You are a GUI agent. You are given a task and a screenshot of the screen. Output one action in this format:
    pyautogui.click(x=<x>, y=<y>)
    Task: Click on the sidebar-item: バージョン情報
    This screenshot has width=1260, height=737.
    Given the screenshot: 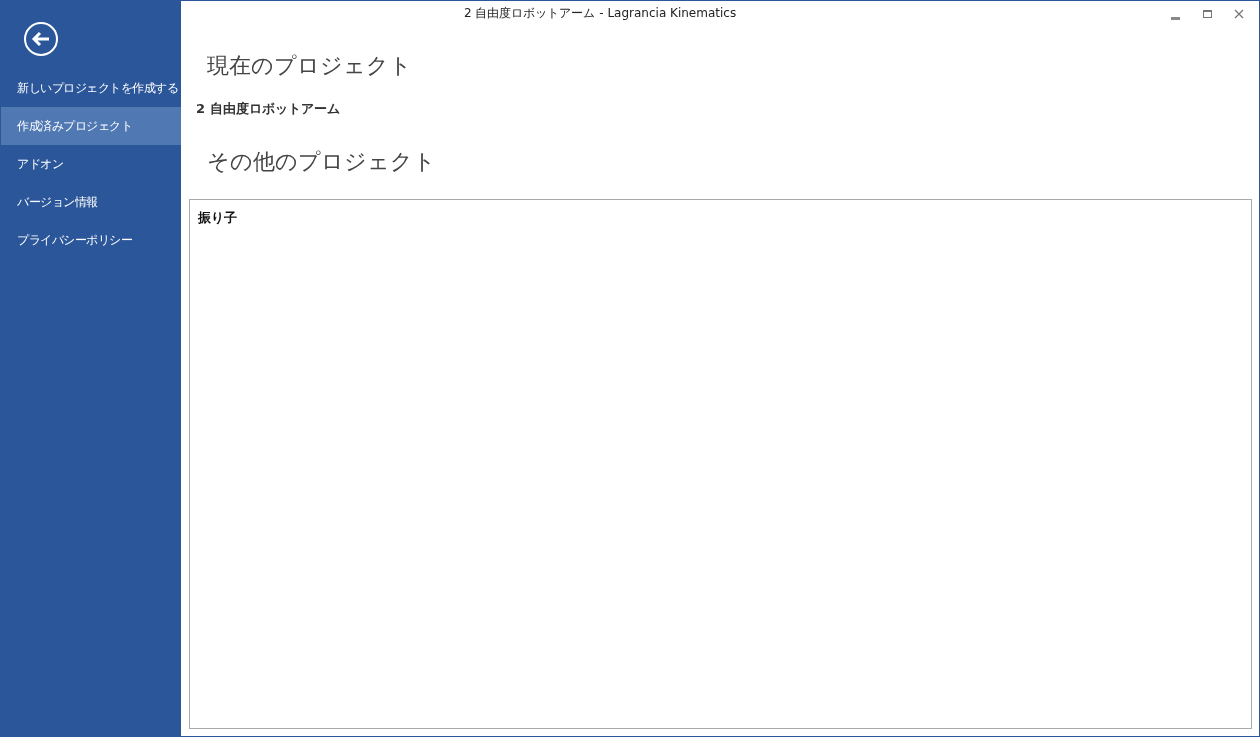 What is the action you would take?
    pyautogui.click(x=91, y=202)
    